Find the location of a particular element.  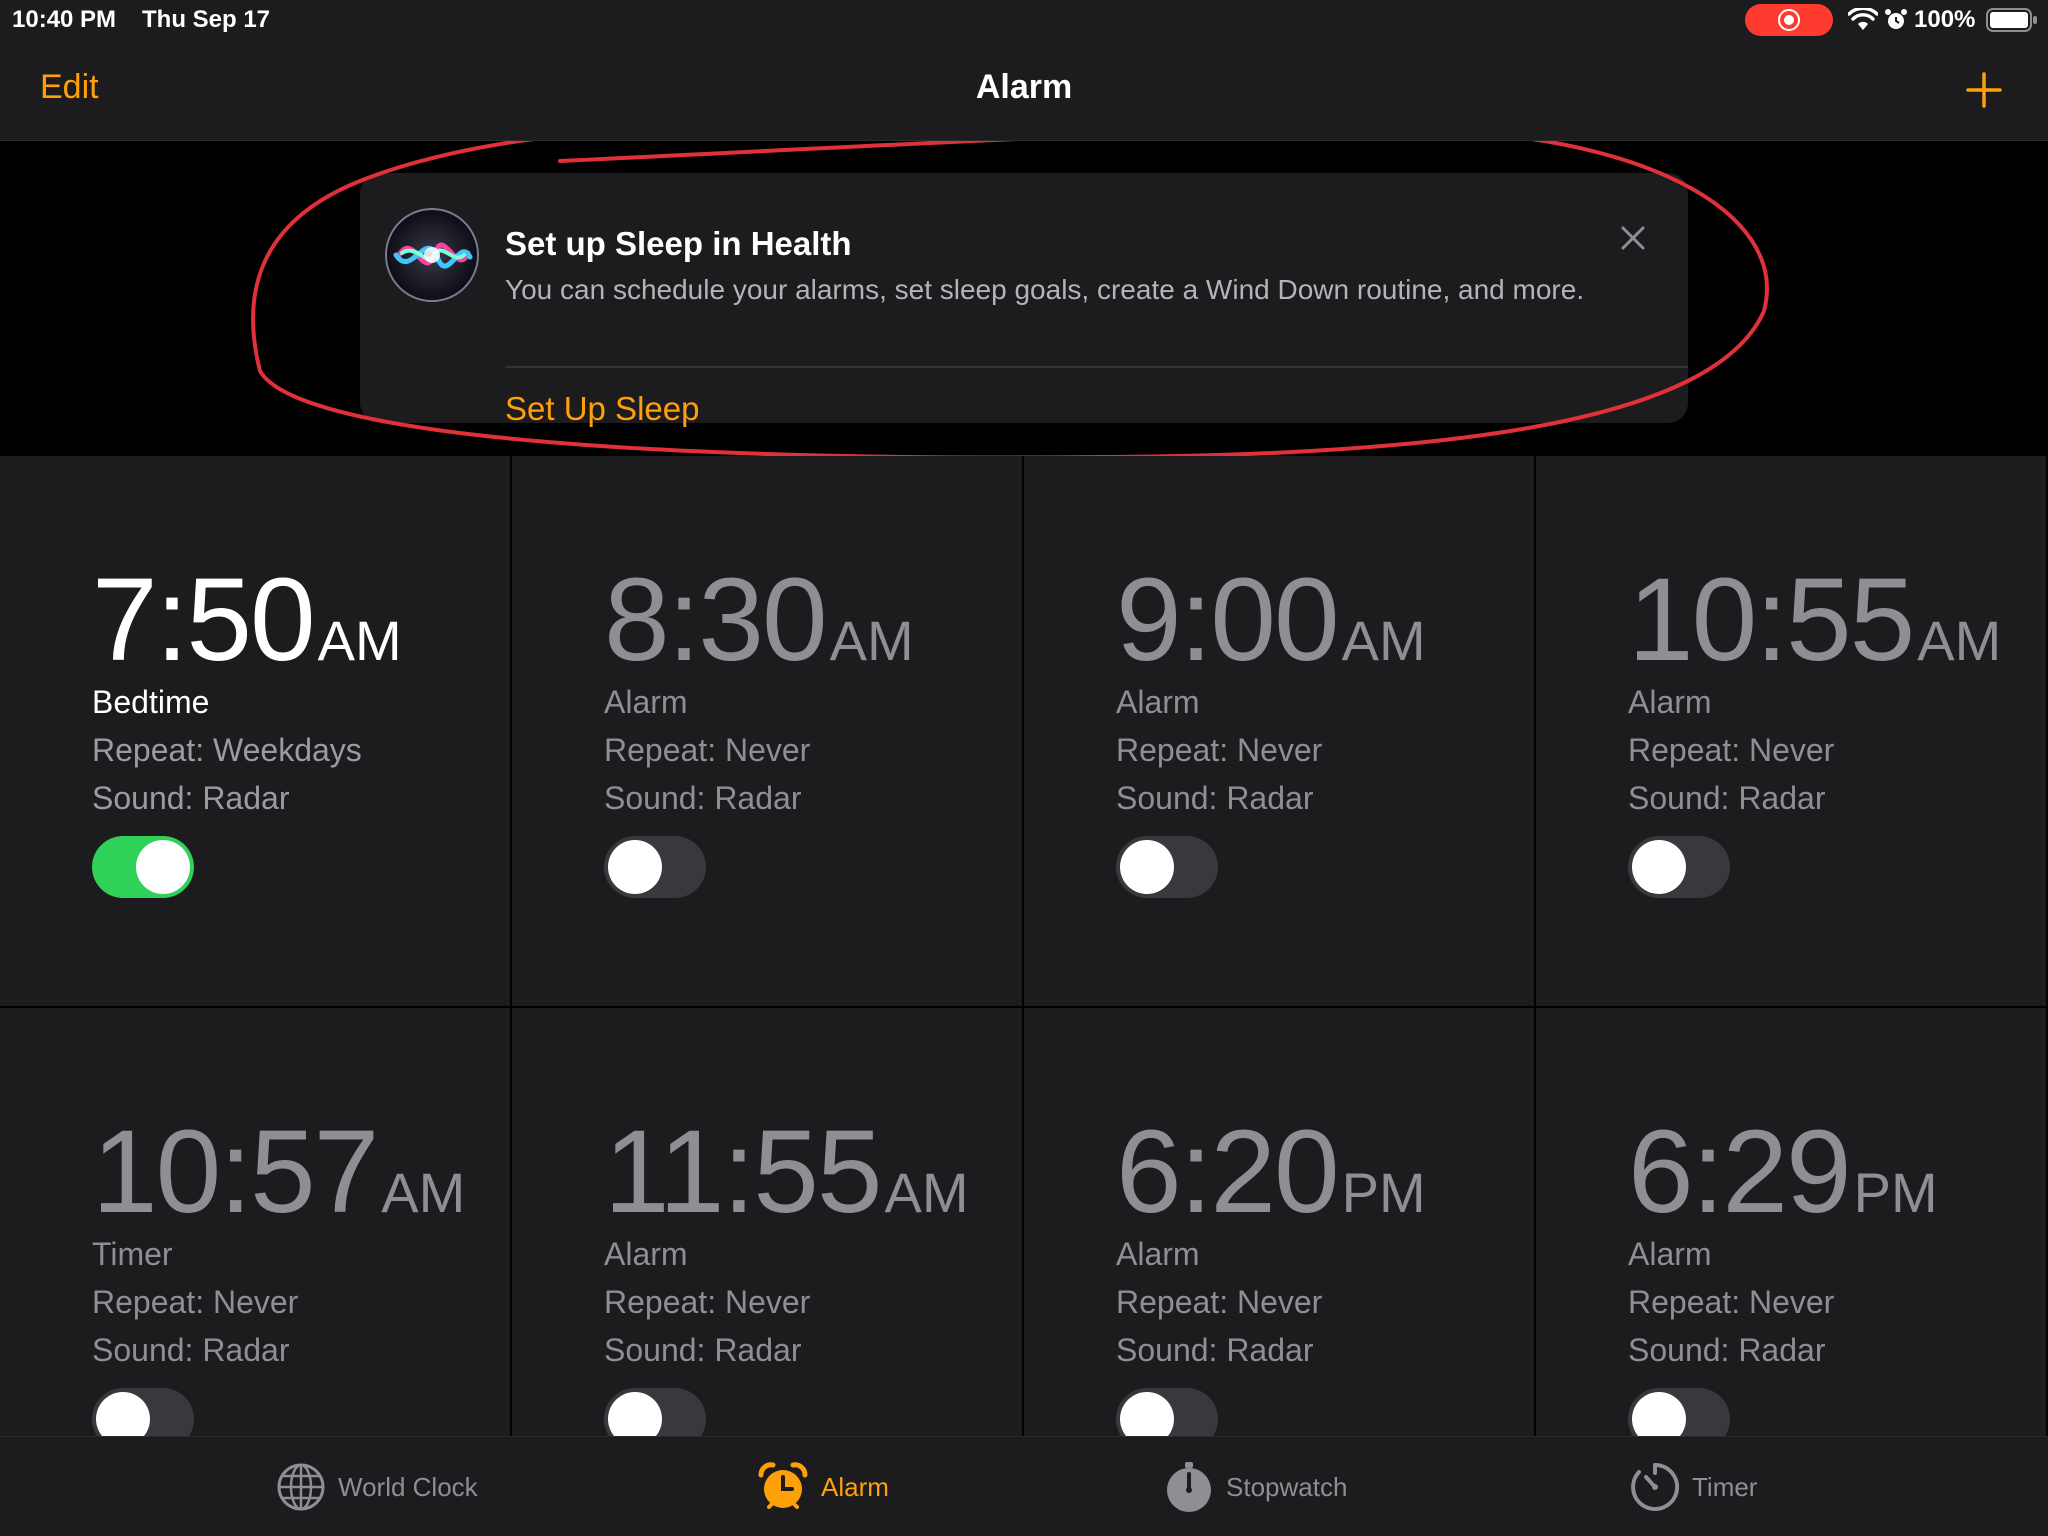

alarm-status-icon is located at coordinates (1896, 19).